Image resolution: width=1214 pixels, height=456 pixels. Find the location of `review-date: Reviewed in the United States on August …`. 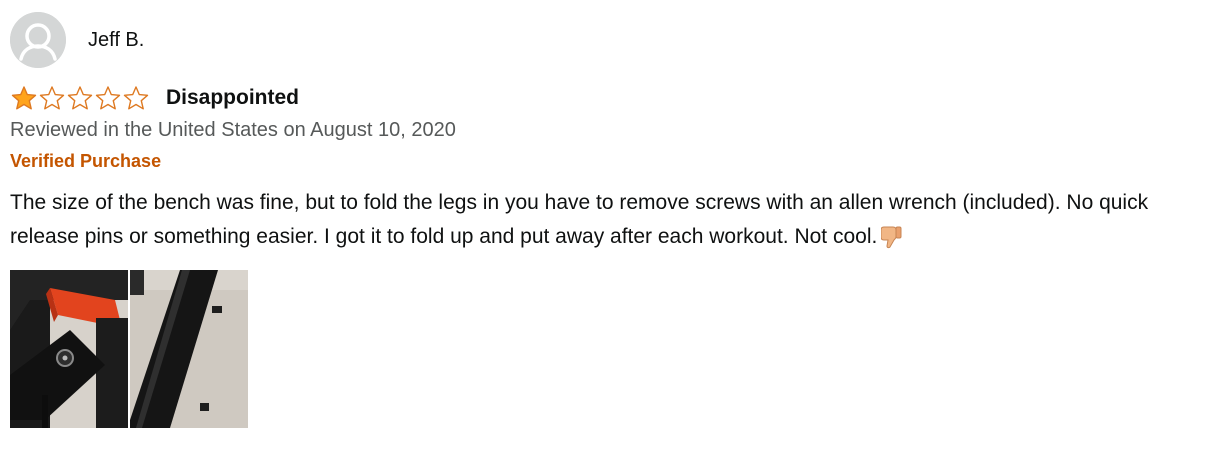

review-date: Reviewed in the United States on August … is located at coordinates (233, 130).